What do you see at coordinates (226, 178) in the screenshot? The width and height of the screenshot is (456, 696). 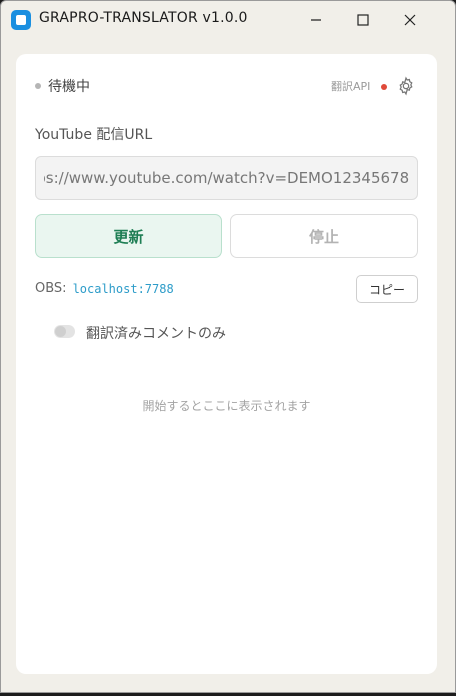 I see `url-input` at bounding box center [226, 178].